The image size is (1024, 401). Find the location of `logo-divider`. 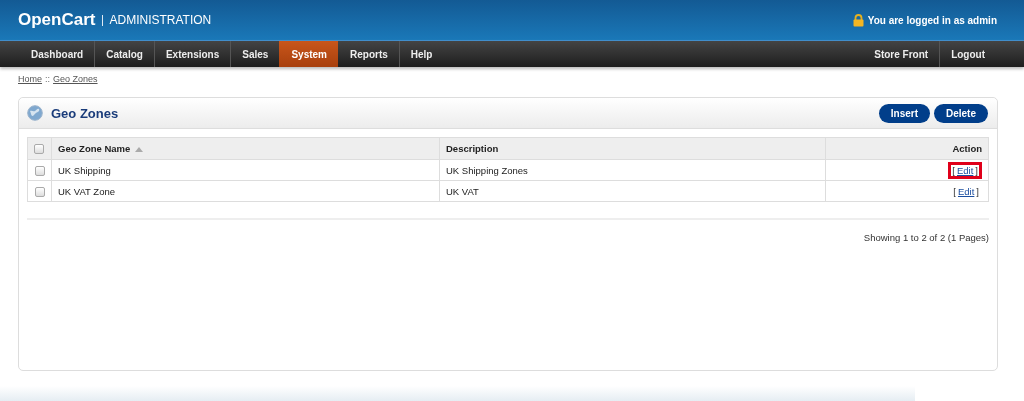

logo-divider is located at coordinates (103, 20).